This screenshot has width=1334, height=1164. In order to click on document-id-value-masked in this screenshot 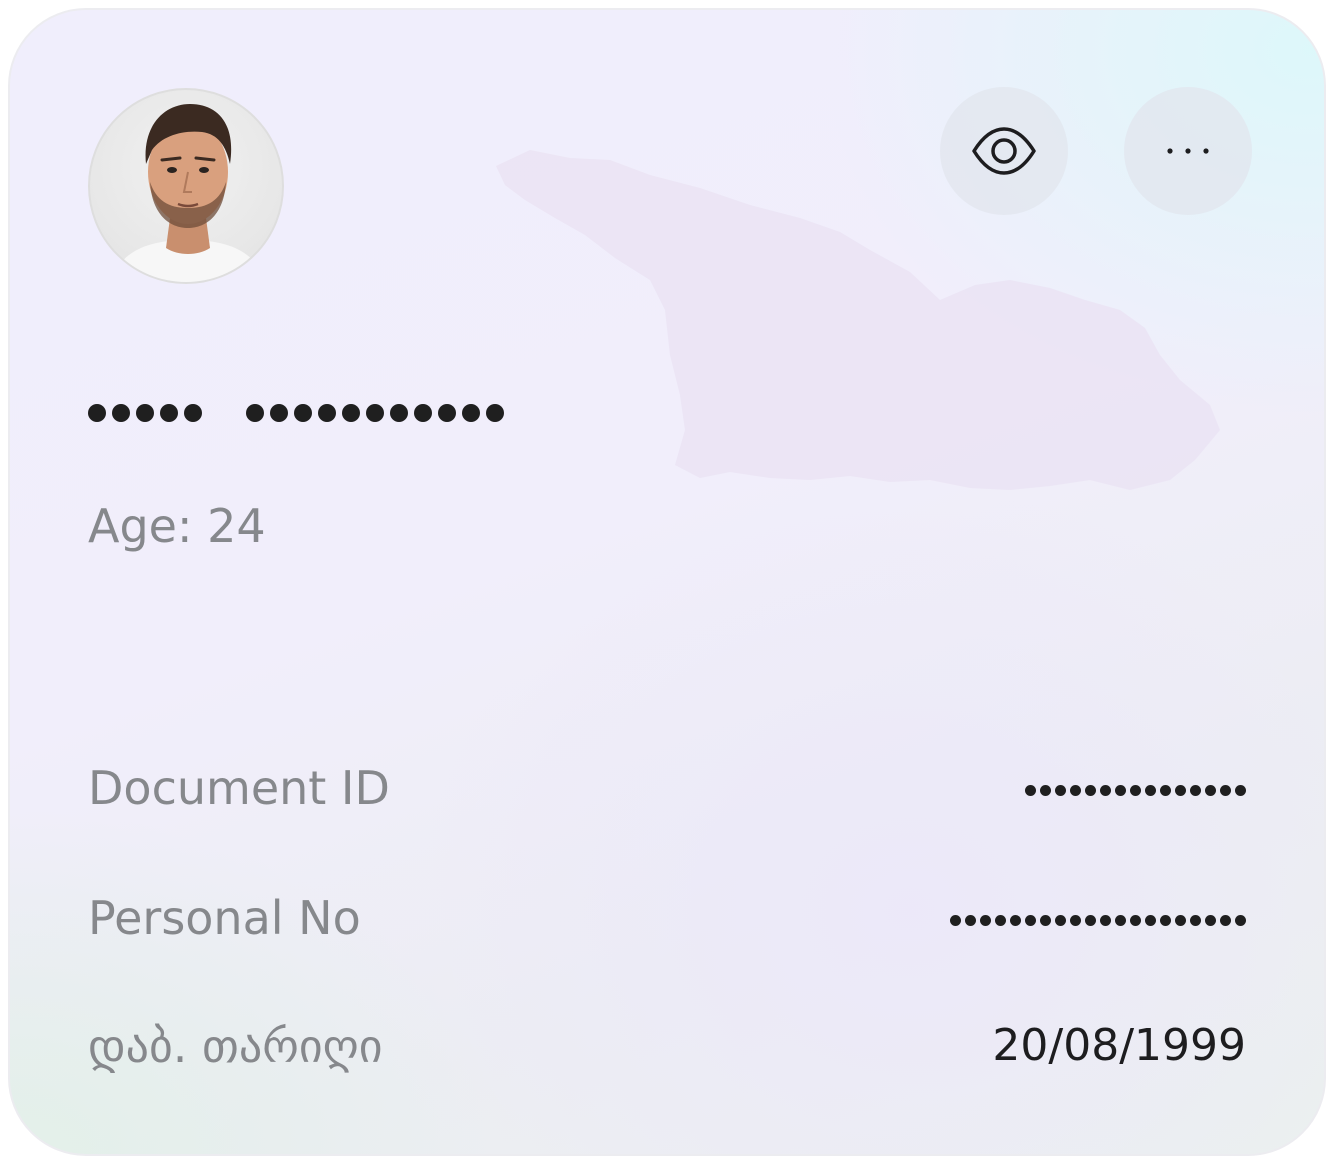, I will do `click(1135, 790)`.